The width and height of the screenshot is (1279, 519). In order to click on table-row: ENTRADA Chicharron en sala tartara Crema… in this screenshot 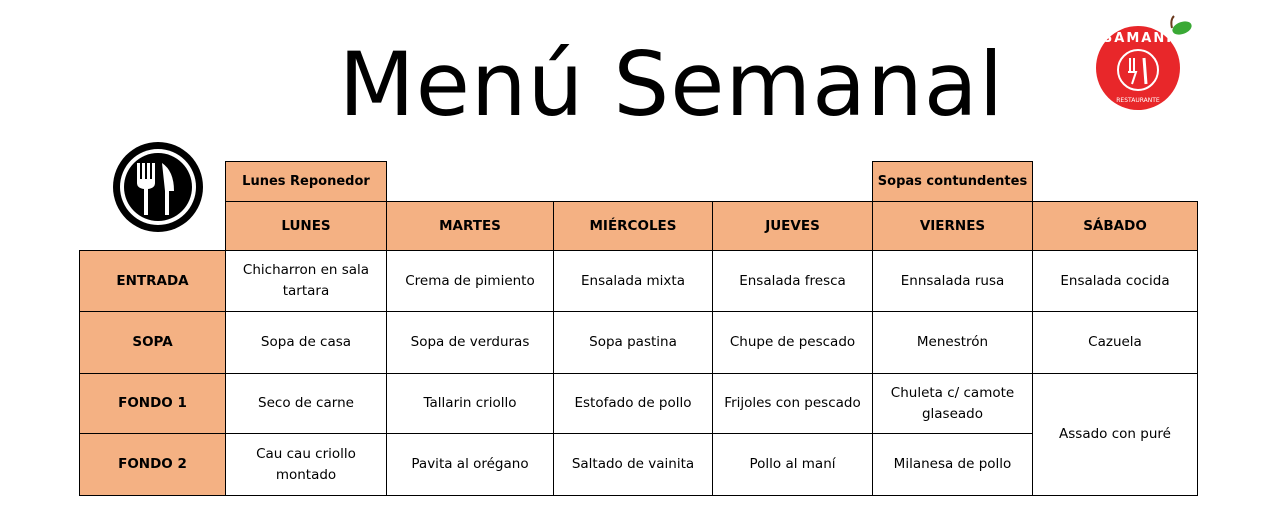, I will do `click(638, 281)`.